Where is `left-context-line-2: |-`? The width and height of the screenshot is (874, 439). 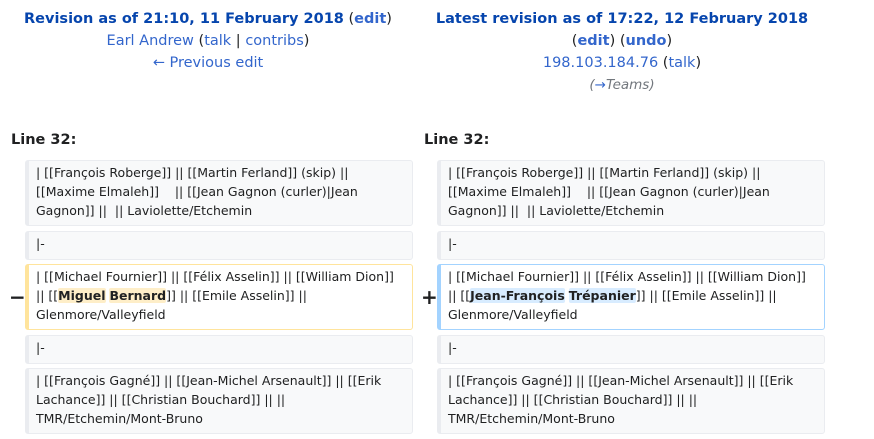
left-context-line-2: |- is located at coordinates (219, 245).